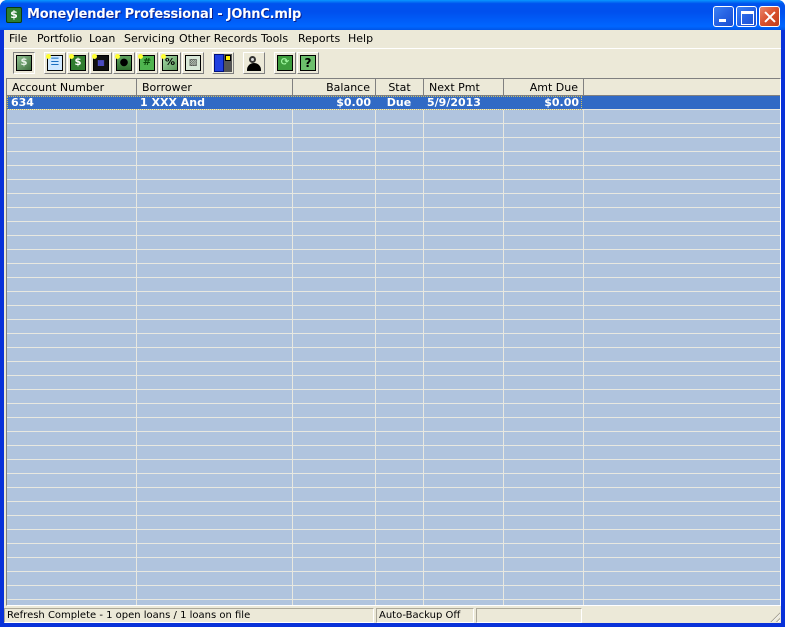 This screenshot has height=627, width=785. Describe the element at coordinates (399, 102) in the screenshot. I see `cell-stat: Due` at that location.